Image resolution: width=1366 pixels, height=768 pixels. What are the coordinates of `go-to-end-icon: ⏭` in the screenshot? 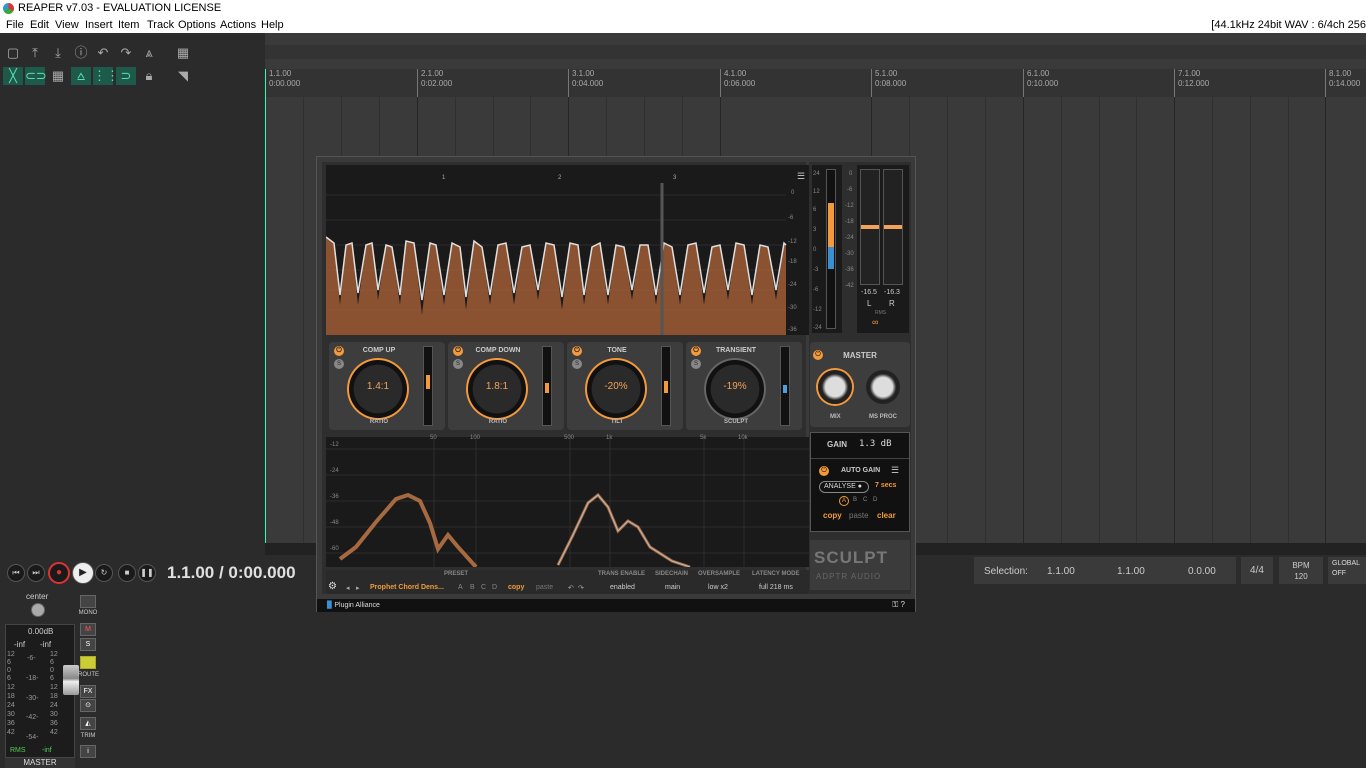 It's located at (36, 573).